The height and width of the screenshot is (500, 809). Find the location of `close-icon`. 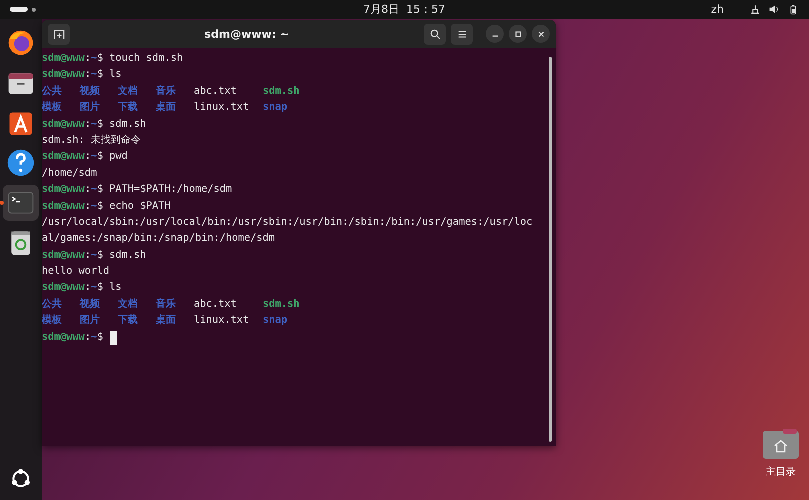

close-icon is located at coordinates (541, 34).